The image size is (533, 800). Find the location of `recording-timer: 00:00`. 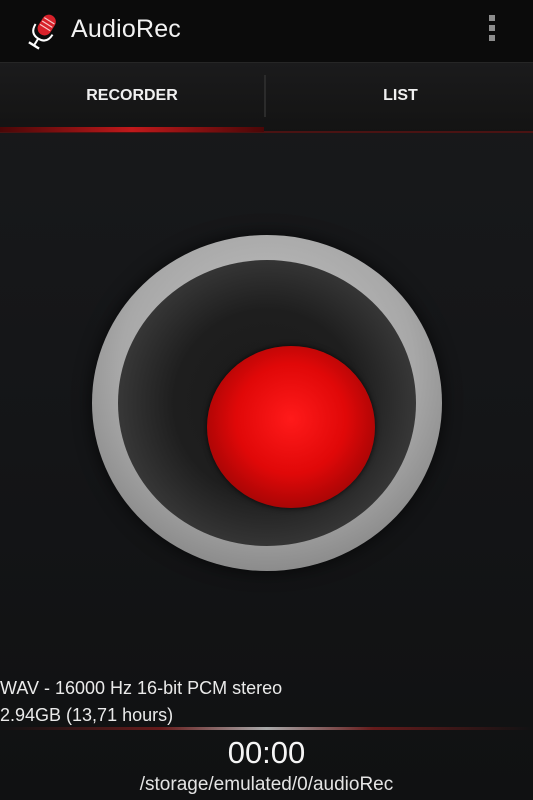

recording-timer: 00:00 is located at coordinates (266, 752).